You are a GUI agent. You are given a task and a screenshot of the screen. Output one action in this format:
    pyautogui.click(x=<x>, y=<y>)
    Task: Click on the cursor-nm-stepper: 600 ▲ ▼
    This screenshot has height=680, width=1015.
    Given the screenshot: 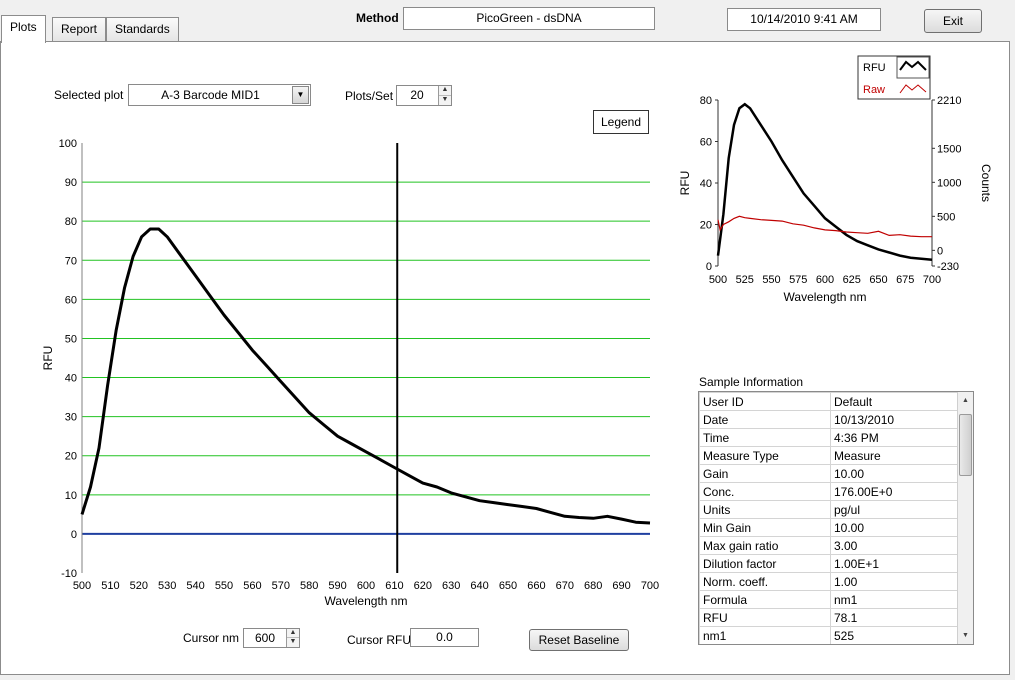 What is the action you would take?
    pyautogui.click(x=271, y=638)
    